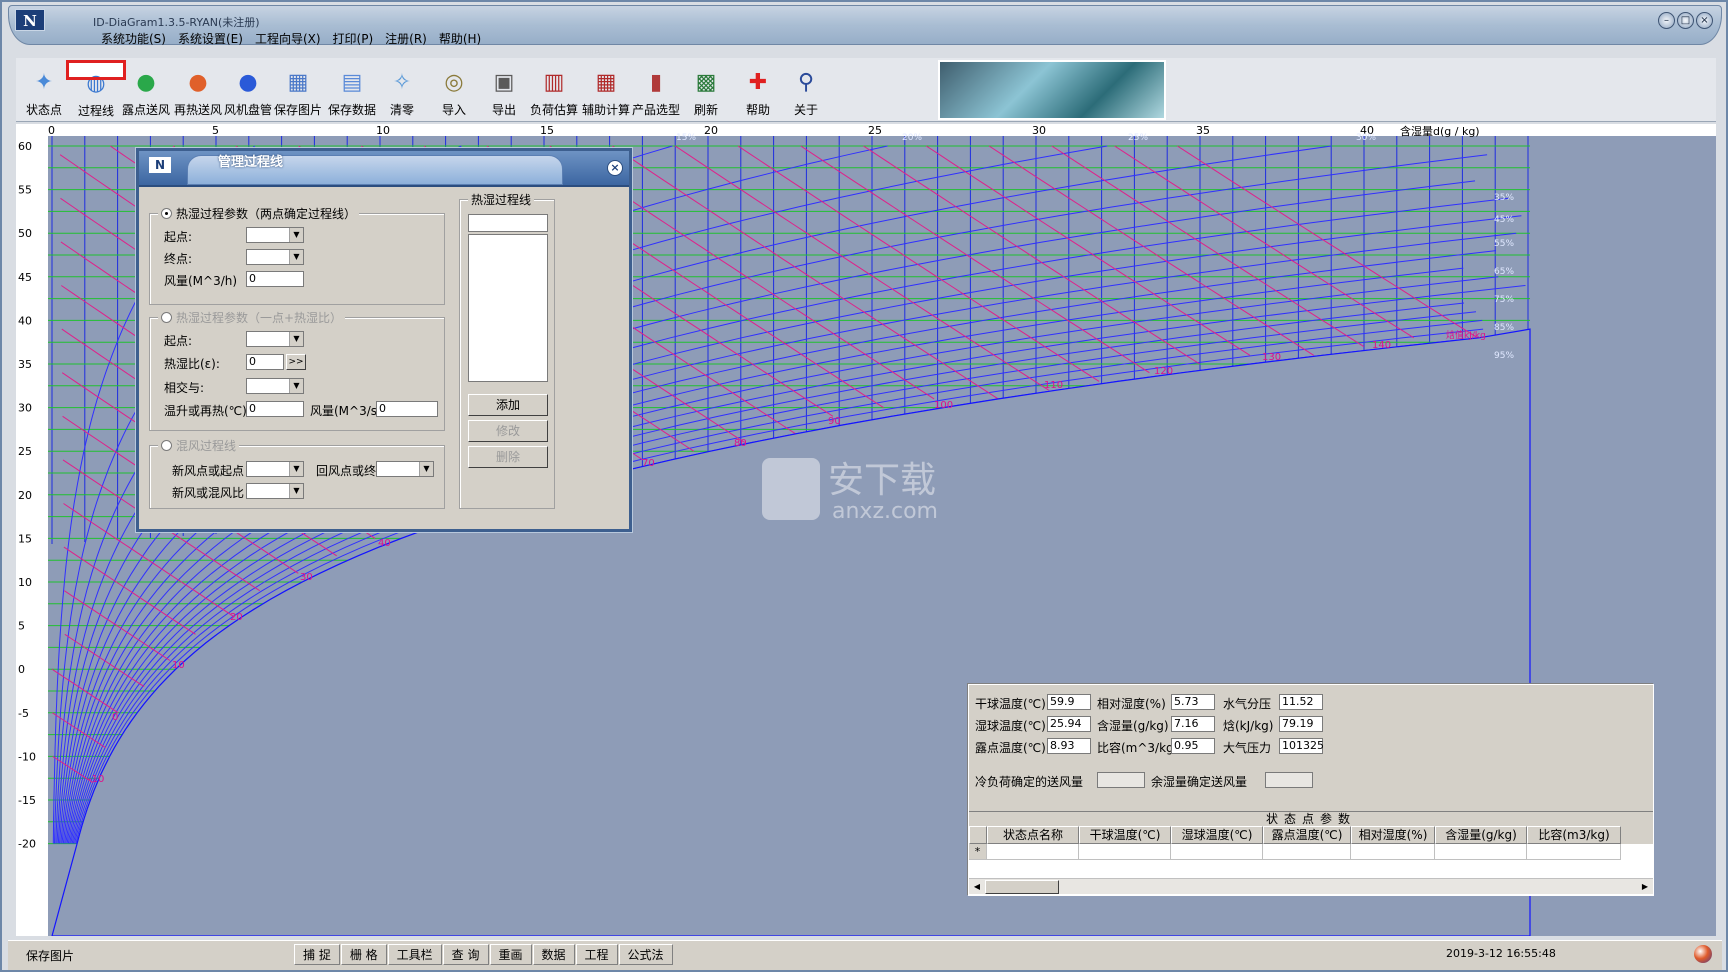 The width and height of the screenshot is (1728, 972). What do you see at coordinates (1393, 835) in the screenshot?
I see `col-rh: 相对湿度(%)` at bounding box center [1393, 835].